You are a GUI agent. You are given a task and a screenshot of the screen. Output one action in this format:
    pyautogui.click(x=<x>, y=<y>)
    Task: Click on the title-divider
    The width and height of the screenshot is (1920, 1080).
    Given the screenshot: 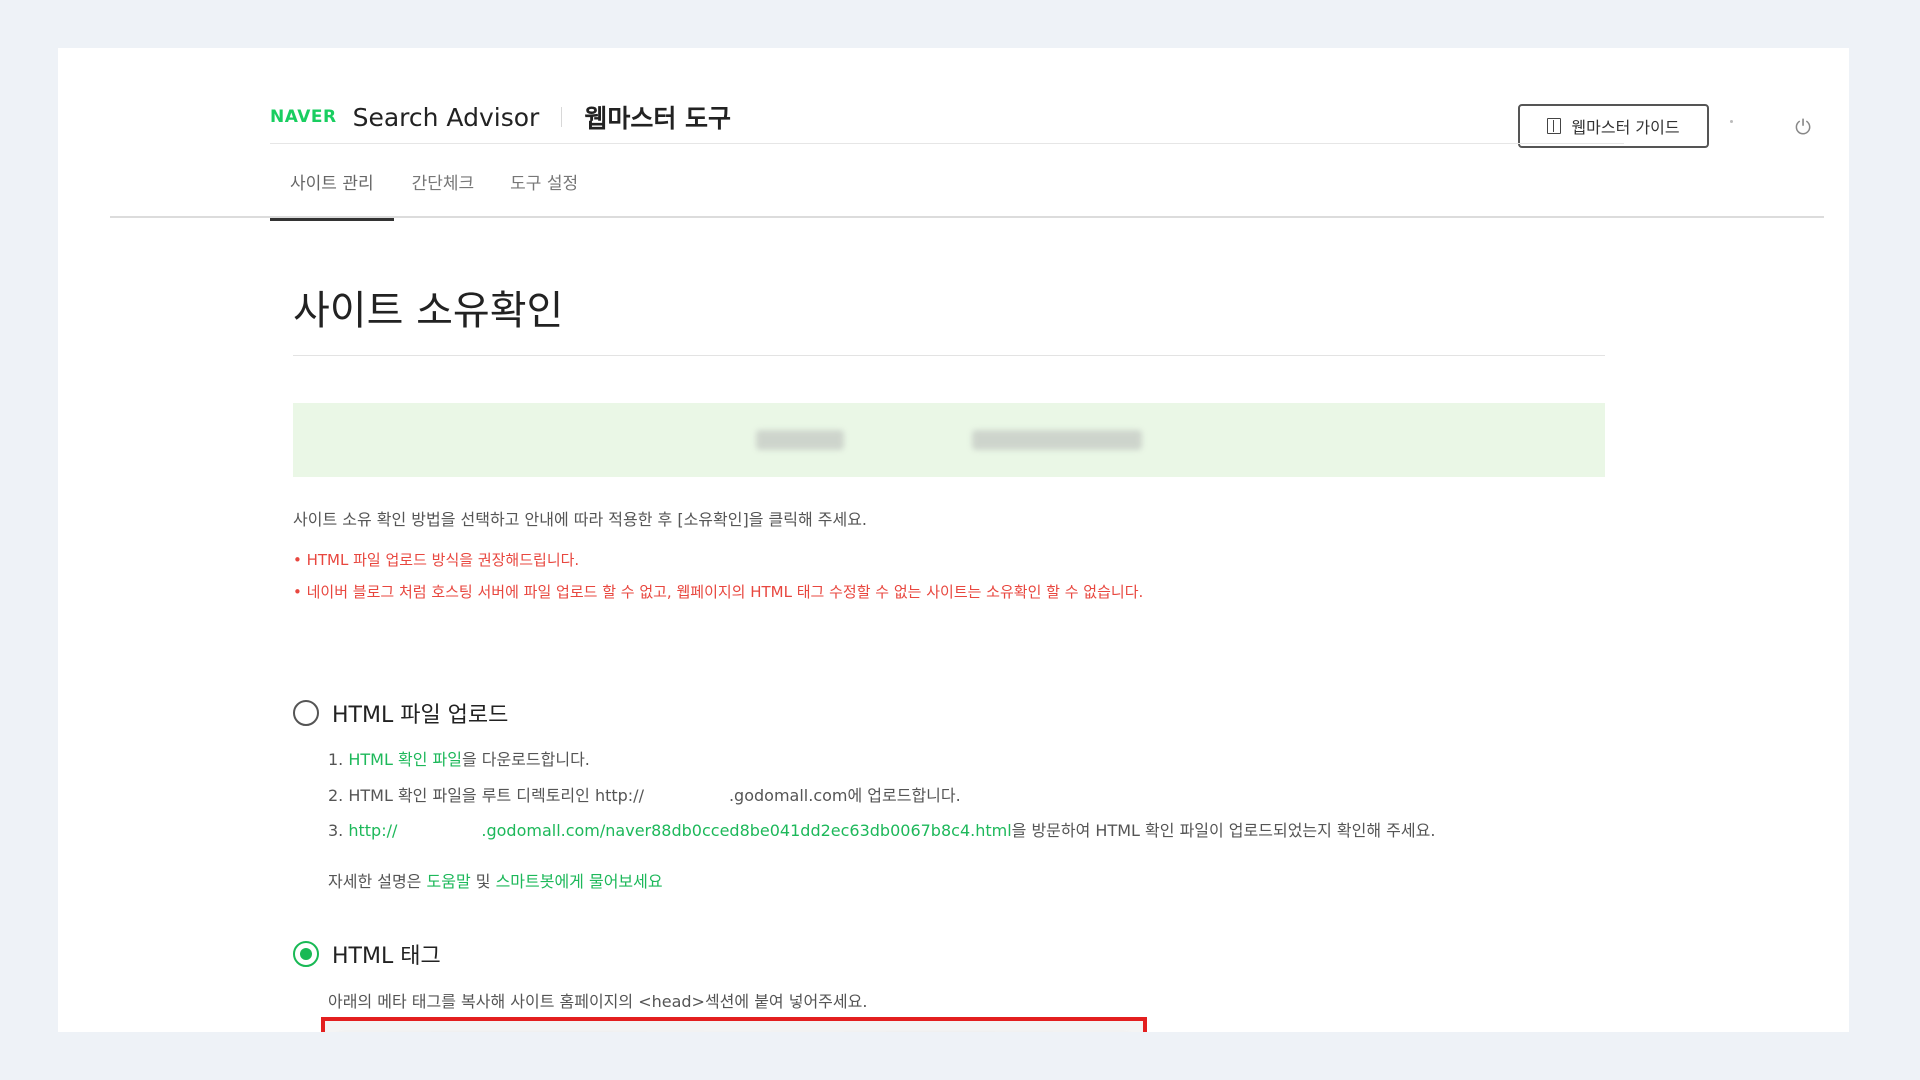 What is the action you would take?
    pyautogui.click(x=949, y=355)
    